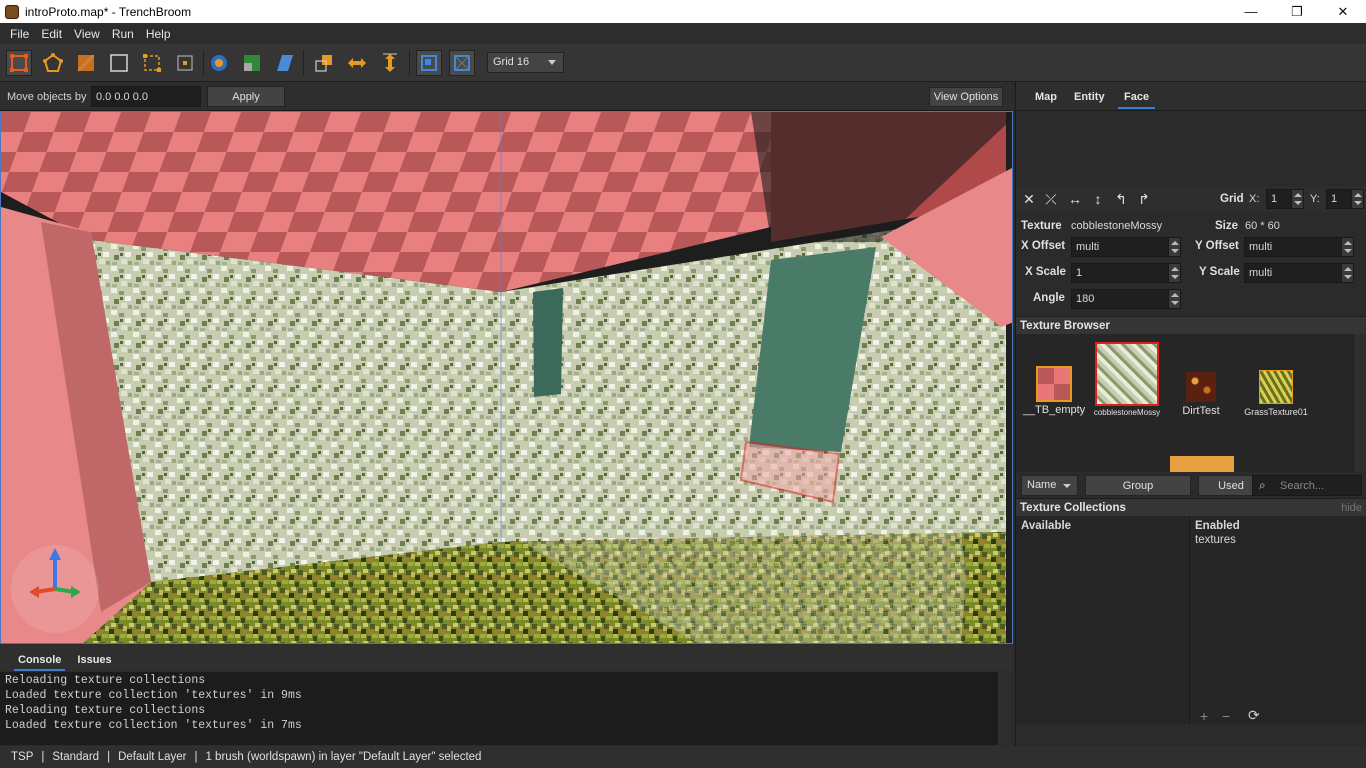  I want to click on y-scale-value: multi, so click(1261, 273).